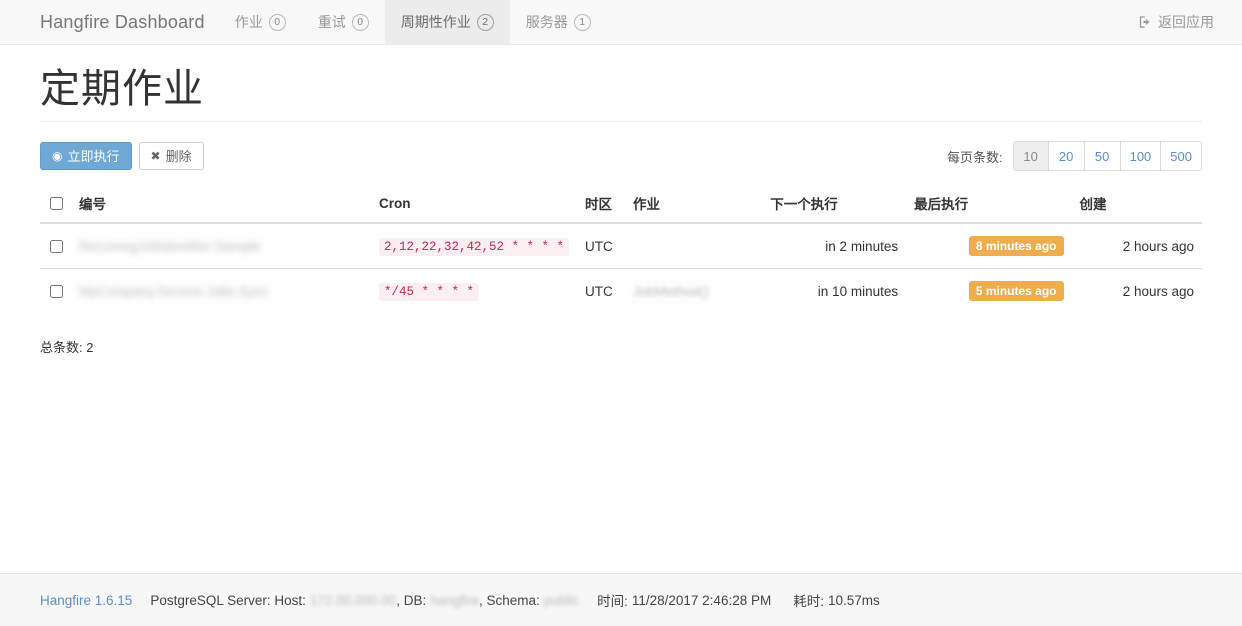 The image size is (1242, 626). I want to click on delete-label: 删除, so click(178, 156).